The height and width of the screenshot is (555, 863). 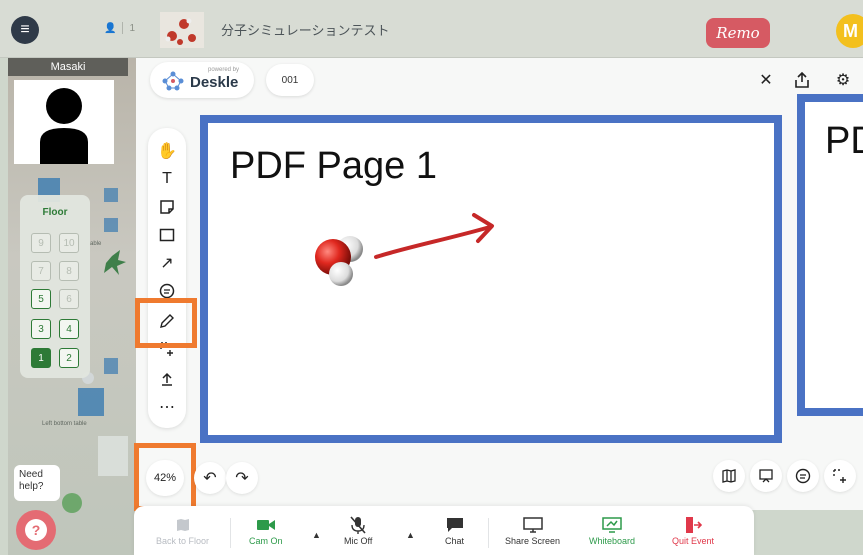 What do you see at coordinates (532, 525) in the screenshot?
I see `screen-share-icon` at bounding box center [532, 525].